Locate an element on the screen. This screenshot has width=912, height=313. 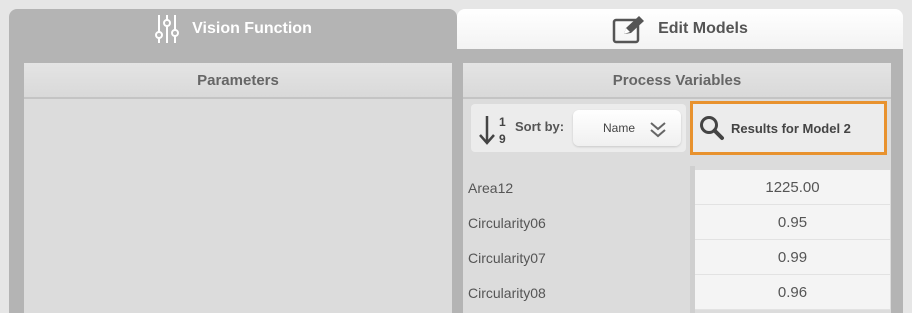
tab-edit-models: Edit Models is located at coordinates (680, 29).